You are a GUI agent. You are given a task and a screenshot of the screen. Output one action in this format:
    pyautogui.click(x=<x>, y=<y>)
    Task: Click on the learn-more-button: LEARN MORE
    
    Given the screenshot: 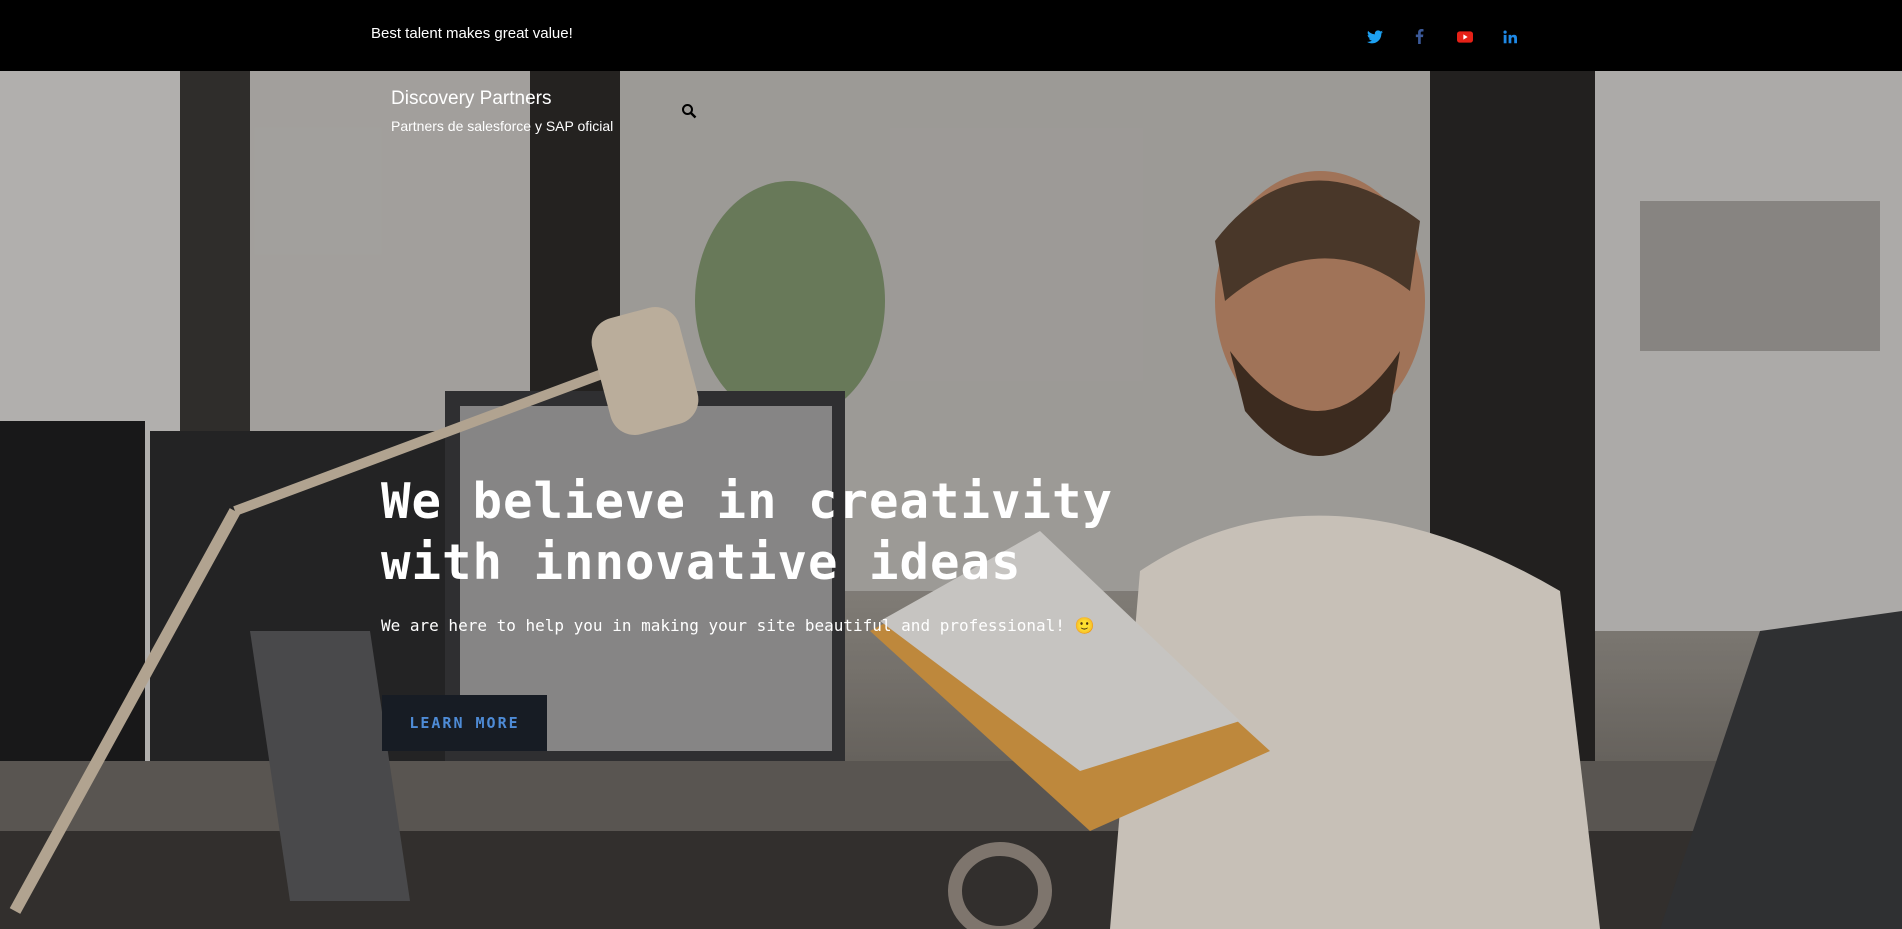 What is the action you would take?
    pyautogui.click(x=464, y=723)
    